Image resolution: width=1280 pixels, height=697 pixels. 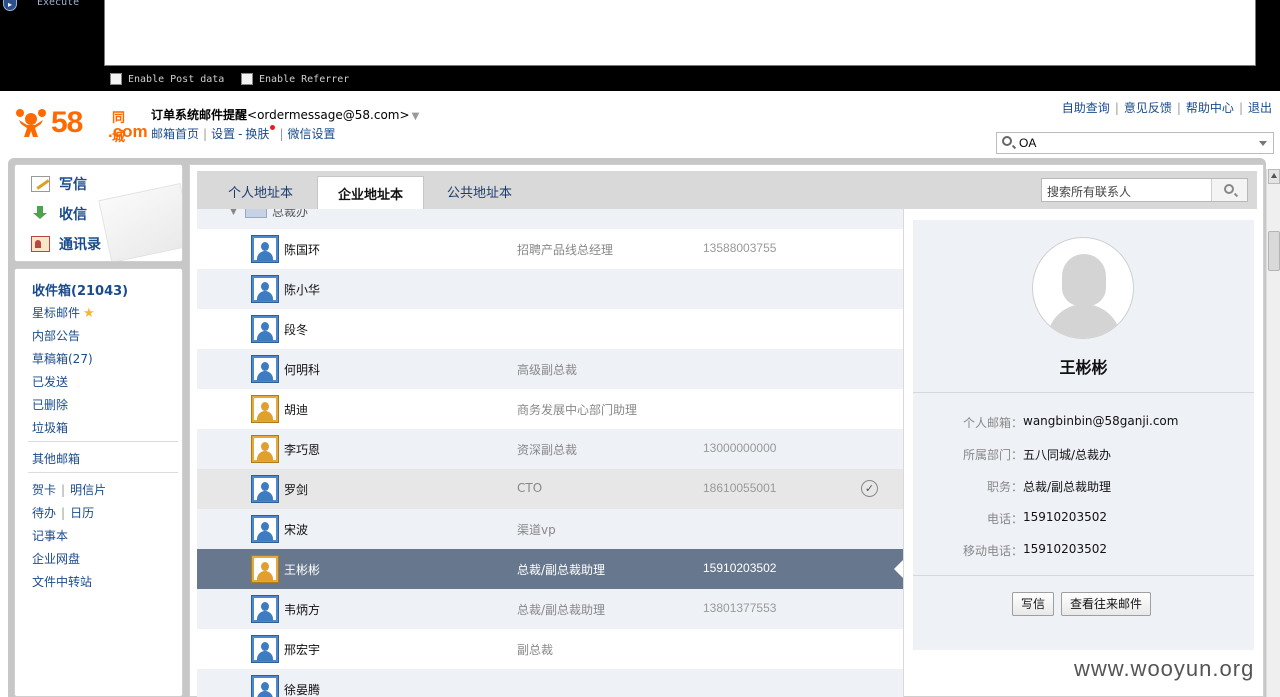 I want to click on execute-icon: ▸, so click(x=10, y=5).